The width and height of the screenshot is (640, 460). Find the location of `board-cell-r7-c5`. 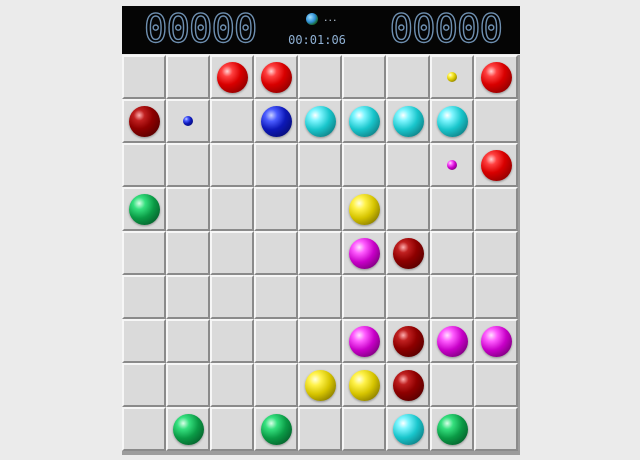

board-cell-r7-c5 is located at coordinates (320, 341).